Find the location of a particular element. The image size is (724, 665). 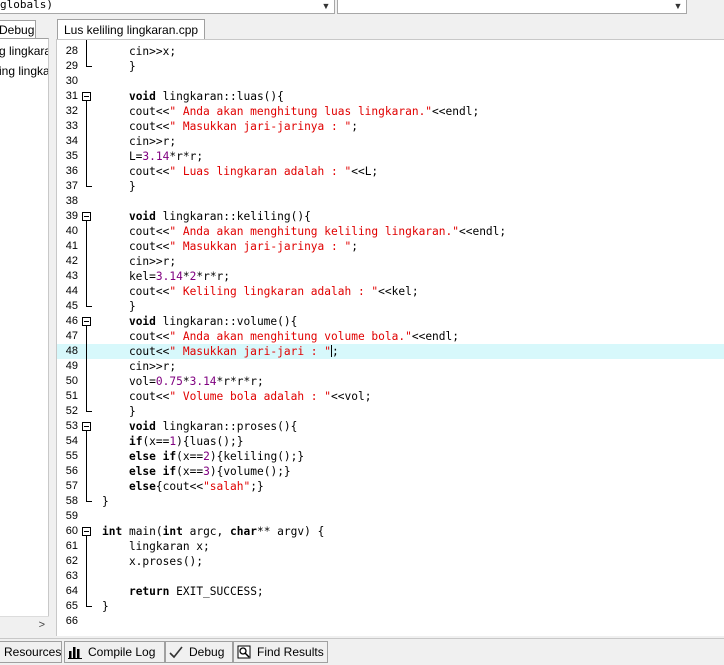

code-line: 54 if(x==1){luas();} is located at coordinates (390, 441).